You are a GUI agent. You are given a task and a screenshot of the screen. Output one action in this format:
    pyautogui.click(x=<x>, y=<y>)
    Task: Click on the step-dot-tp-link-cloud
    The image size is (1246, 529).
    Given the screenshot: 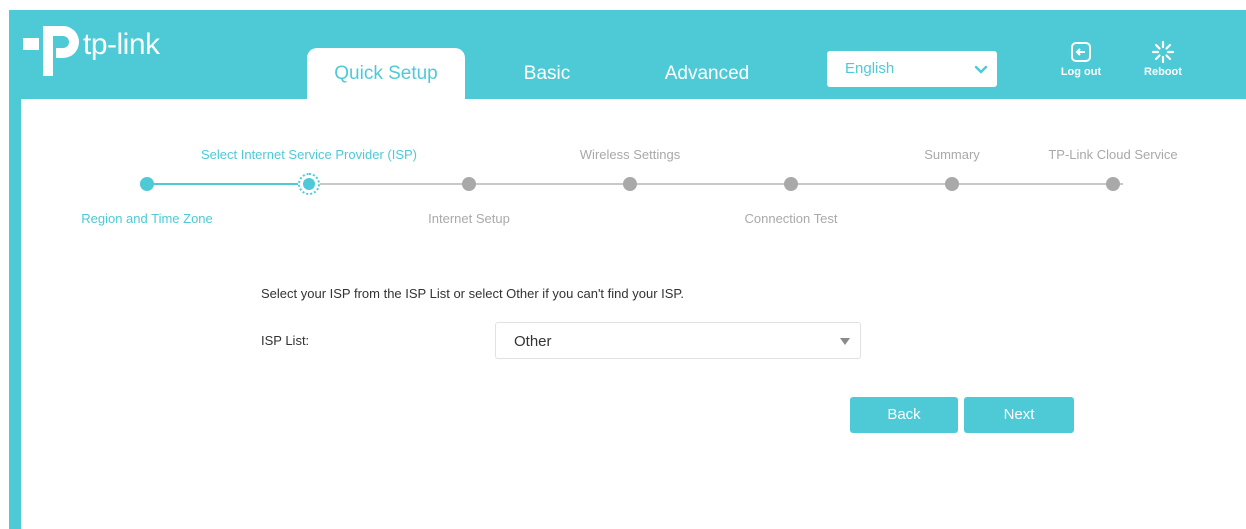 What is the action you would take?
    pyautogui.click(x=1113, y=184)
    